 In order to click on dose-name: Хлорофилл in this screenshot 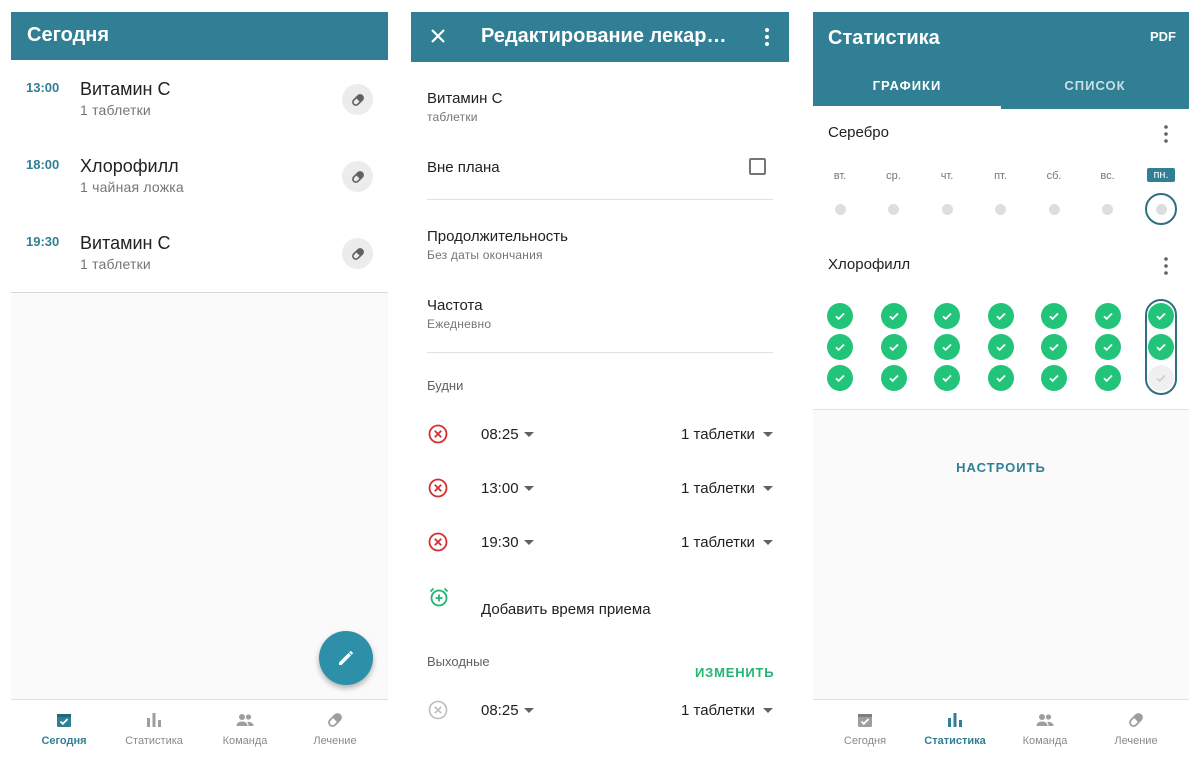, I will do `click(129, 166)`.